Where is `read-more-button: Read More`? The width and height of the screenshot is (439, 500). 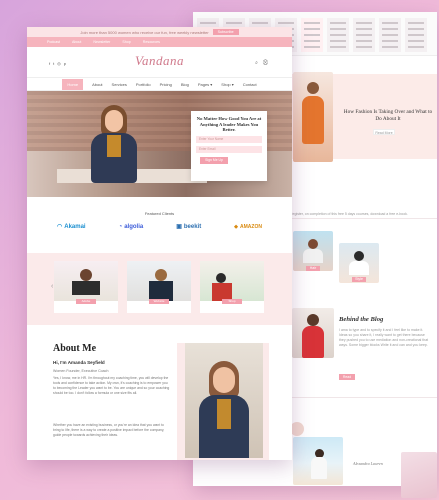
read-more-button: Read More is located at coordinates (384, 132).